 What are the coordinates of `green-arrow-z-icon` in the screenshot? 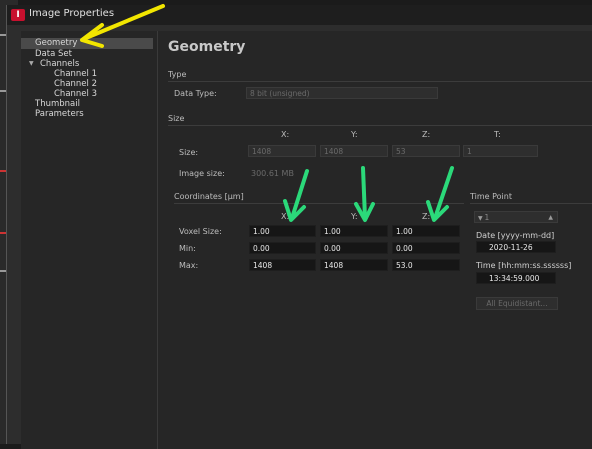 It's located at (440, 194).